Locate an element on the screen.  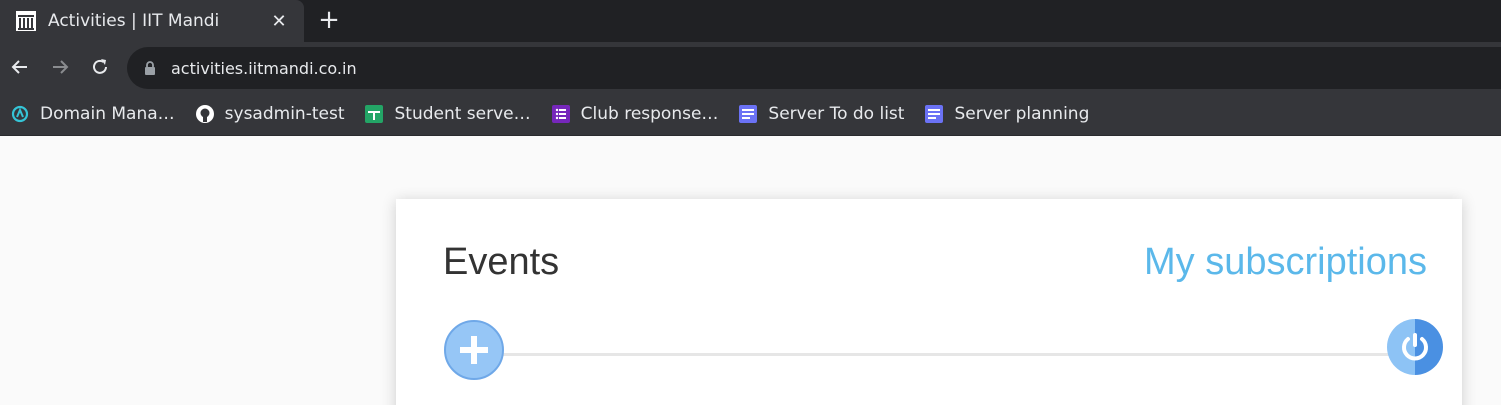
plus-icon is located at coordinates (474, 350).